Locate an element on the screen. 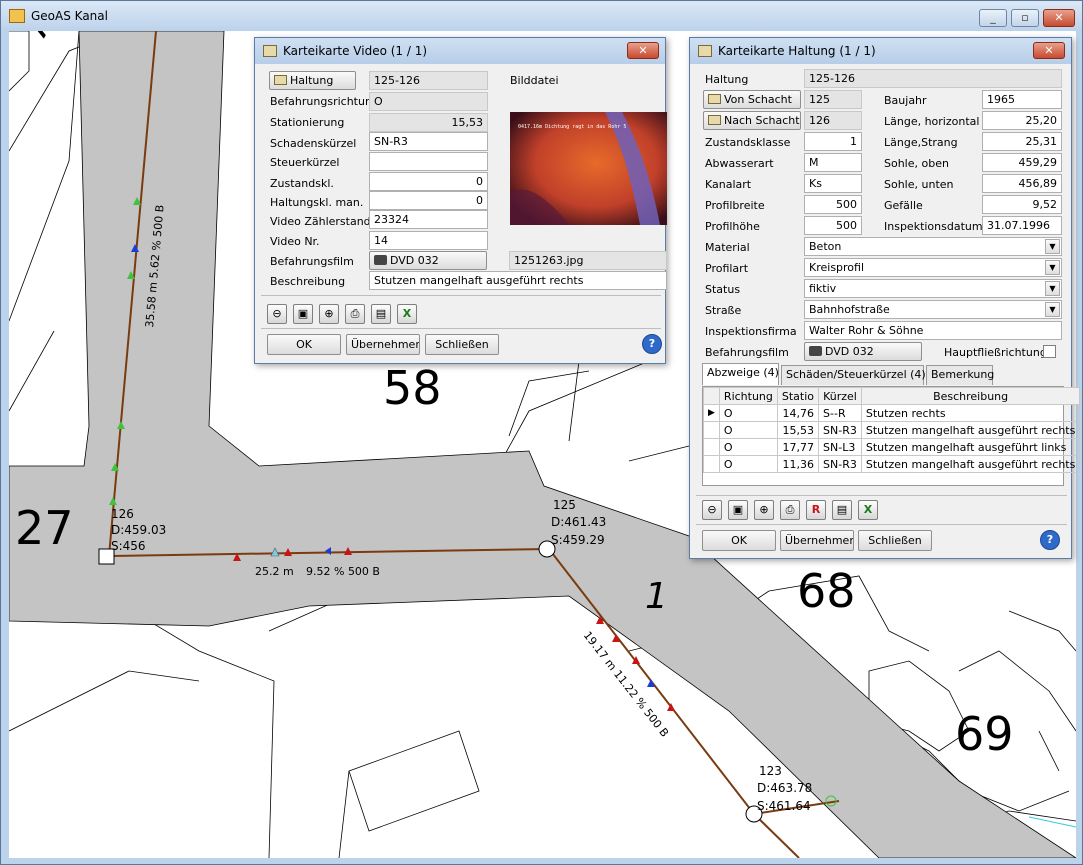  table-cell: Stutzen mangelhaft ausgeführt rechts is located at coordinates (970, 430).